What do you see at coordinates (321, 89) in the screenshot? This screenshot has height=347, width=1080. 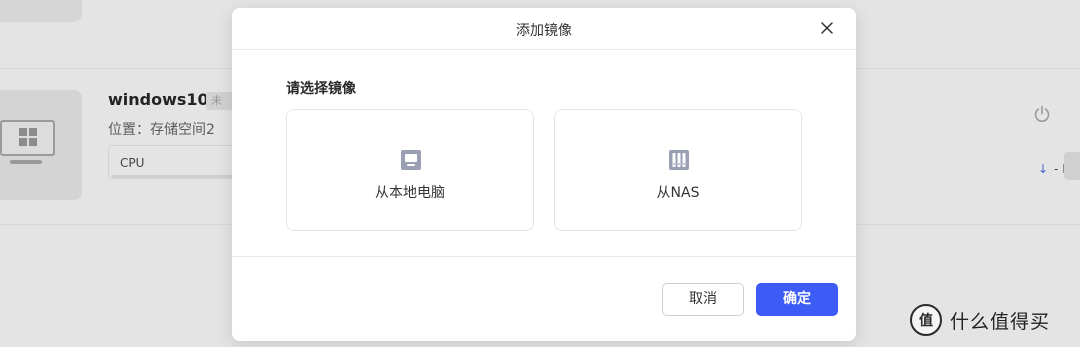 I see `section-title: 请选择镜像` at bounding box center [321, 89].